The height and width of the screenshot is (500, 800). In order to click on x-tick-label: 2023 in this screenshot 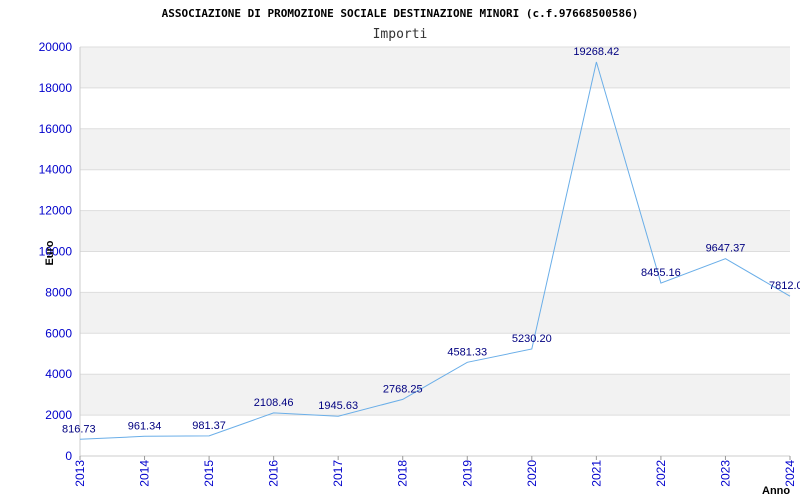, I will do `click(725, 473)`.